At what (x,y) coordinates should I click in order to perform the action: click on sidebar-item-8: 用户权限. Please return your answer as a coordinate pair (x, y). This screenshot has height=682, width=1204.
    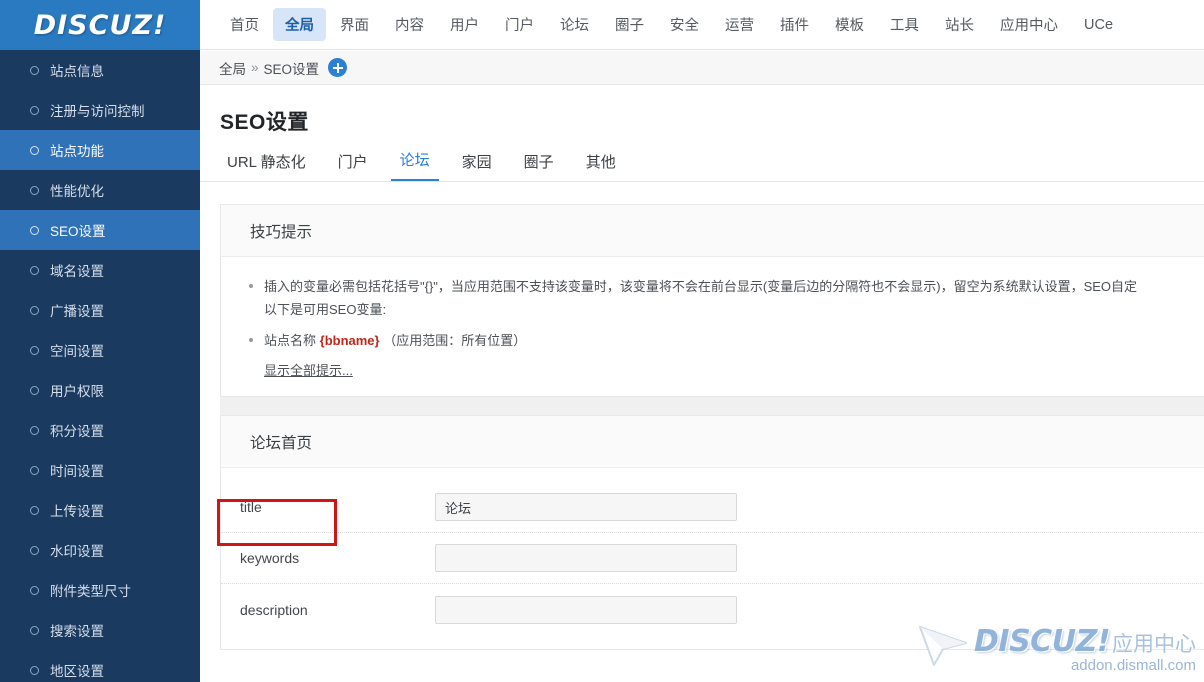
    Looking at the image, I should click on (100, 390).